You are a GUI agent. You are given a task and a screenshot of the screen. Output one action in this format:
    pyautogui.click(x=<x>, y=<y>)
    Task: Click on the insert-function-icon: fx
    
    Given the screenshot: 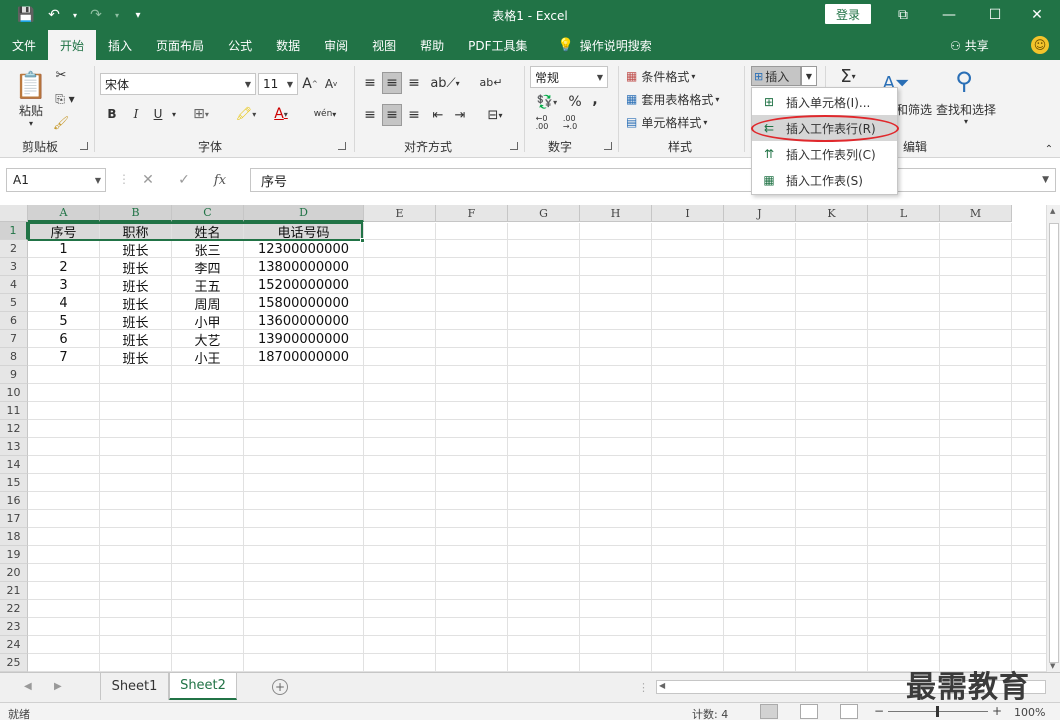 What is the action you would take?
    pyautogui.click(x=220, y=180)
    